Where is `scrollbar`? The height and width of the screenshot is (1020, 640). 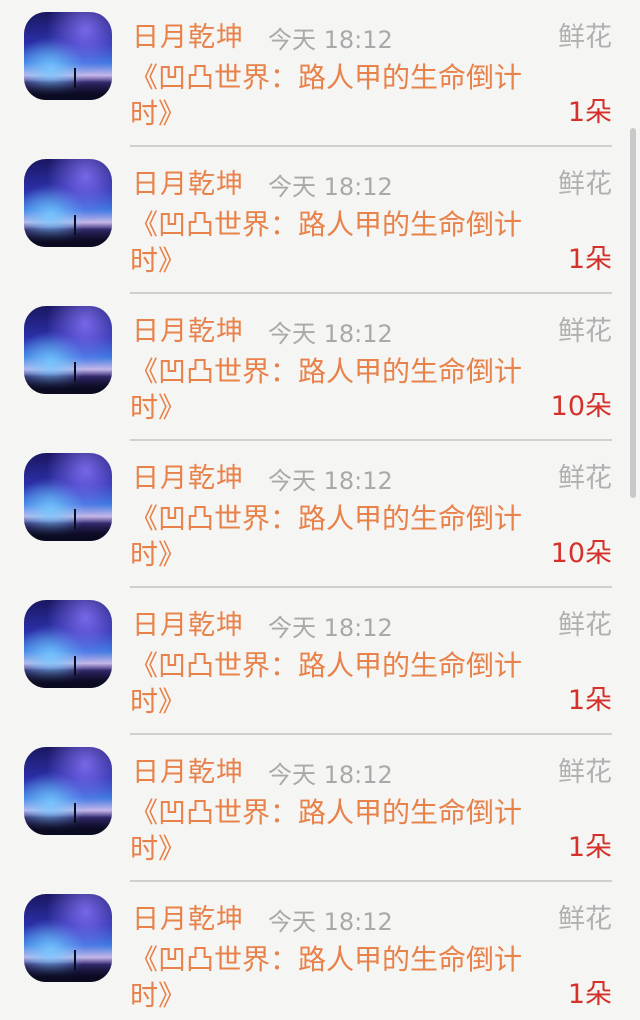 scrollbar is located at coordinates (633, 313).